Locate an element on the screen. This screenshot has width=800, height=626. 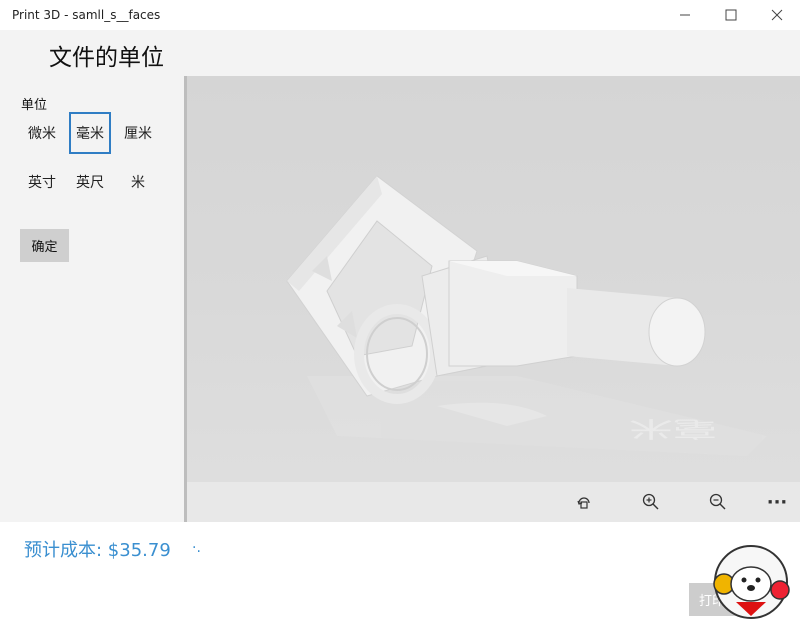
unit-option-label: 米 is located at coordinates (138, 183).